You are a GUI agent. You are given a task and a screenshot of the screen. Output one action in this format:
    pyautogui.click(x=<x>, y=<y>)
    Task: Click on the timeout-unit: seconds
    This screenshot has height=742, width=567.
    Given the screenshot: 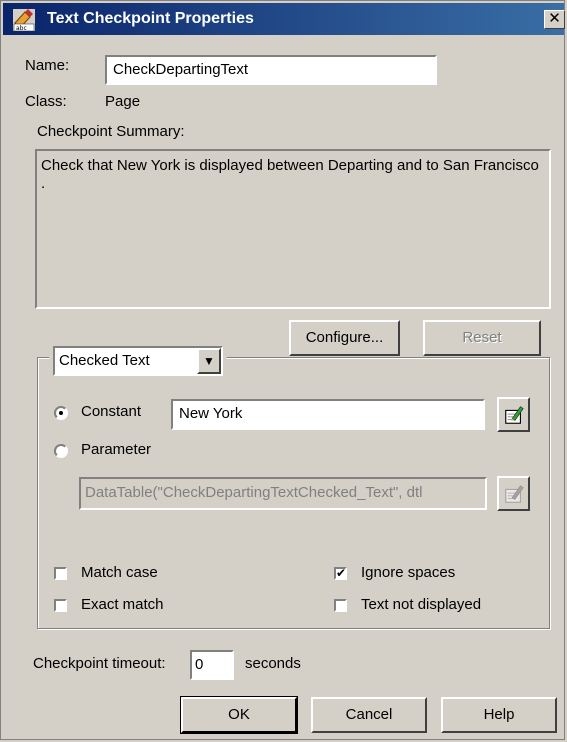 What is the action you would take?
    pyautogui.click(x=273, y=663)
    